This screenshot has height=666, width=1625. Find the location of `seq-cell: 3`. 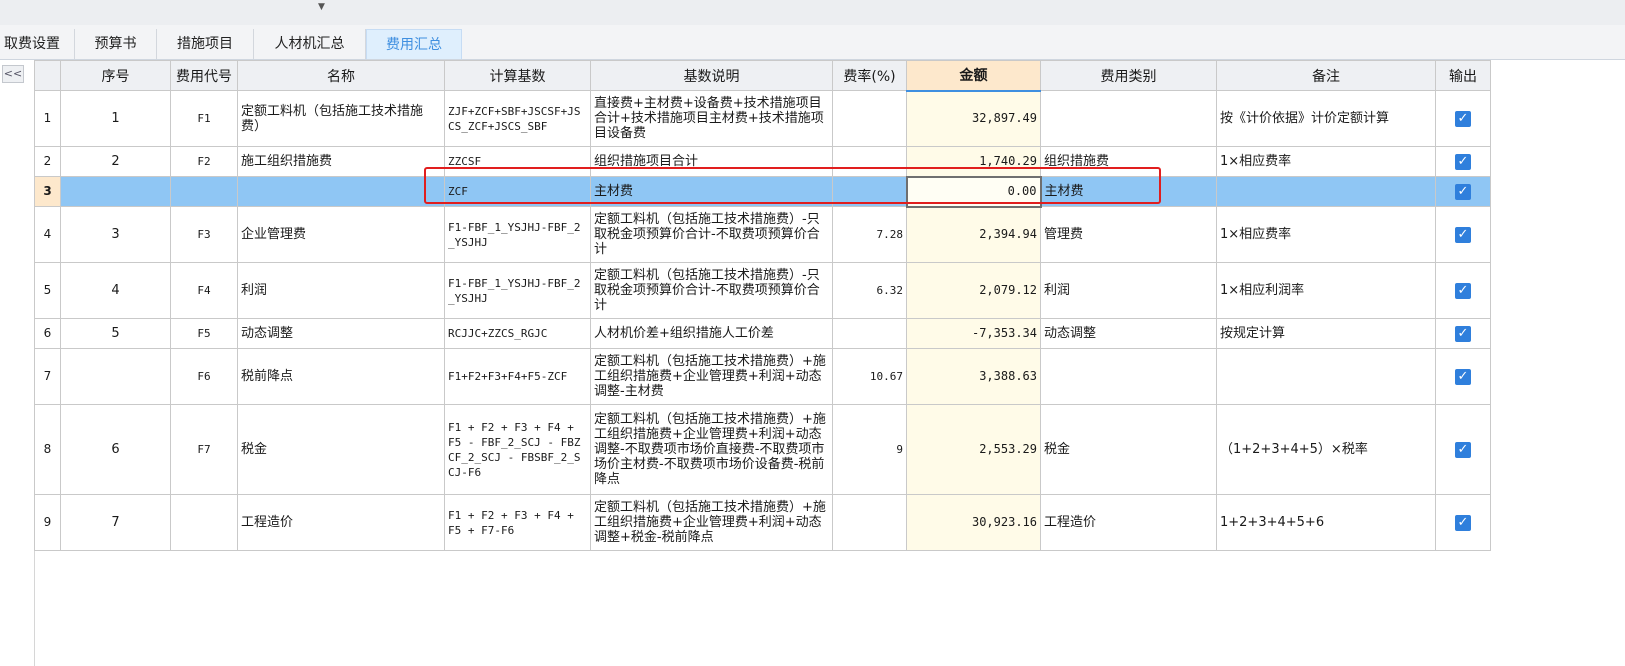

seq-cell: 3 is located at coordinates (115, 234).